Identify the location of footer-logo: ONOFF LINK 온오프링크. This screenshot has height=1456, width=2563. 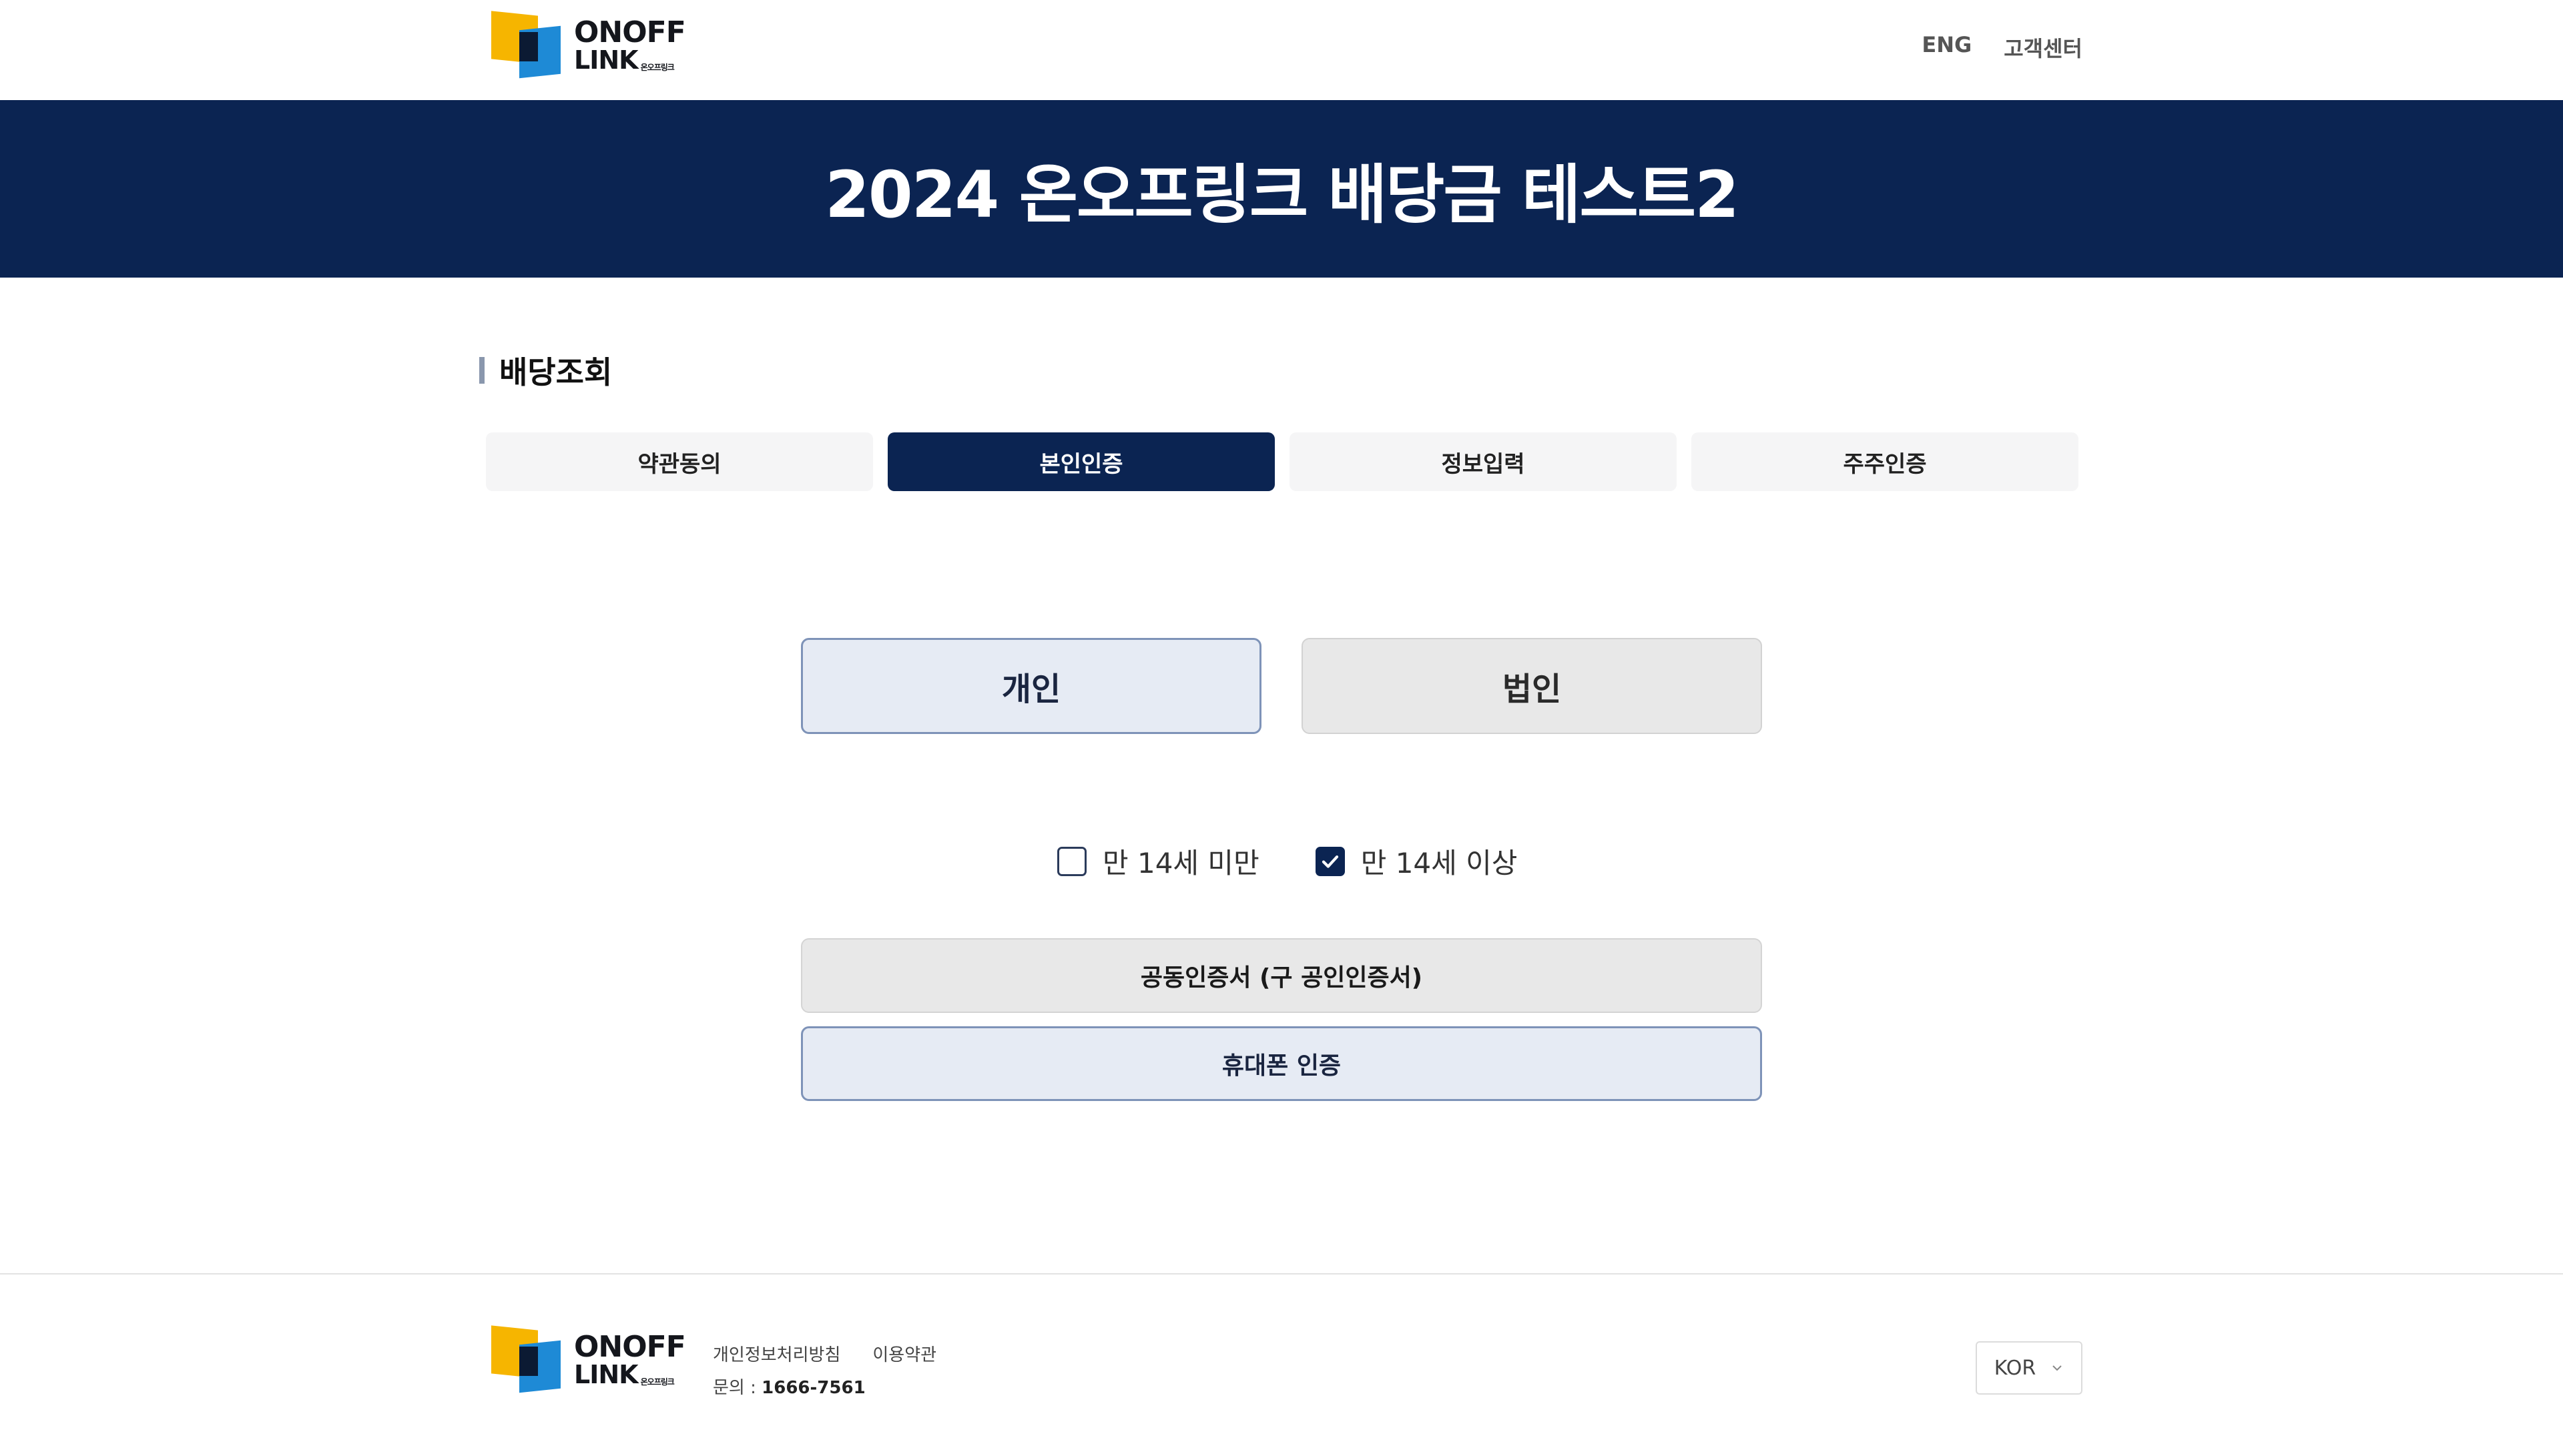
(588, 1359).